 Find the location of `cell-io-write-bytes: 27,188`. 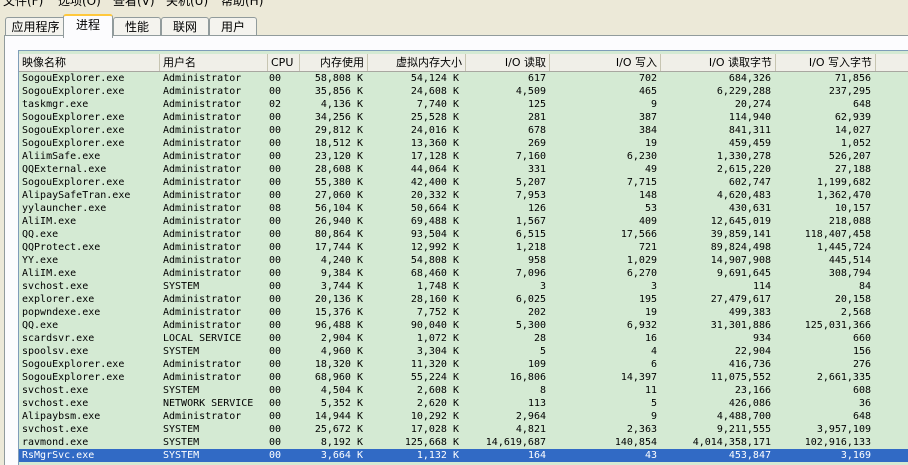

cell-io-write-bytes: 27,188 is located at coordinates (852, 169).